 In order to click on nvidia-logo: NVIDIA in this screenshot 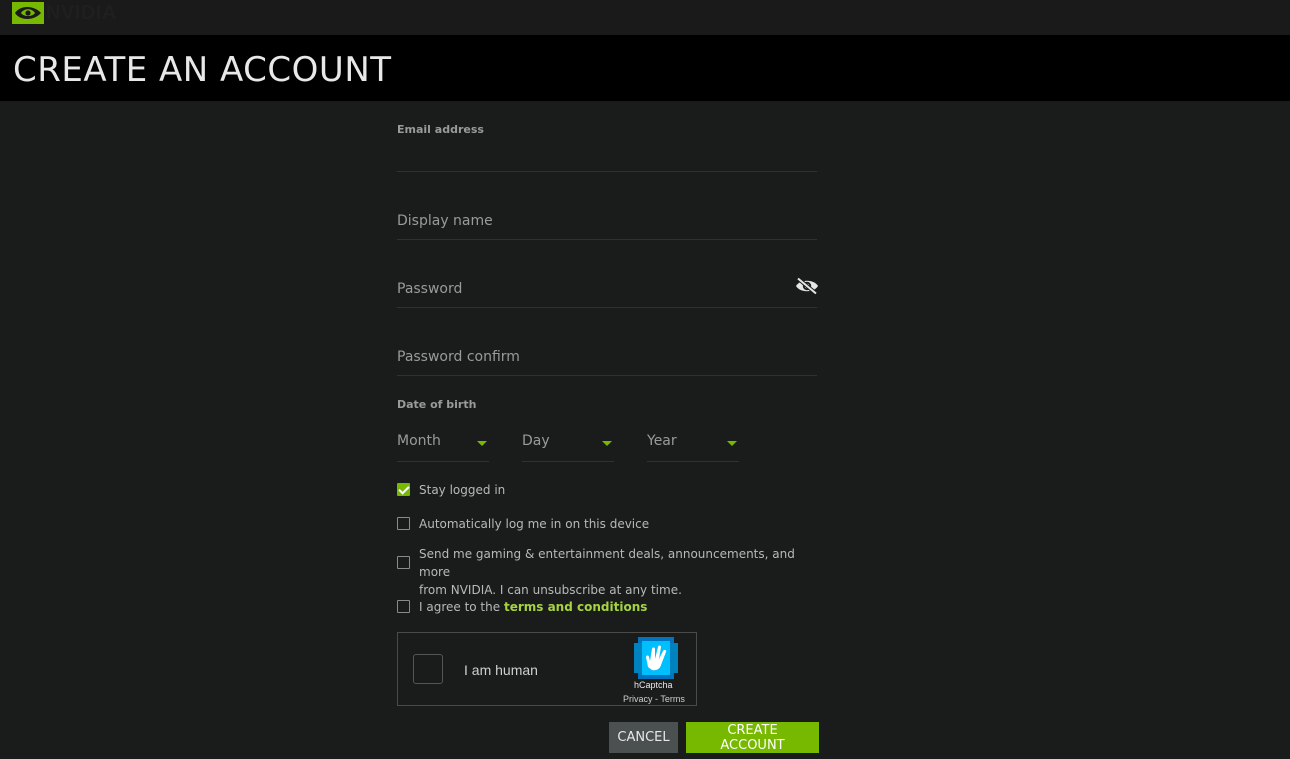, I will do `click(64, 13)`.